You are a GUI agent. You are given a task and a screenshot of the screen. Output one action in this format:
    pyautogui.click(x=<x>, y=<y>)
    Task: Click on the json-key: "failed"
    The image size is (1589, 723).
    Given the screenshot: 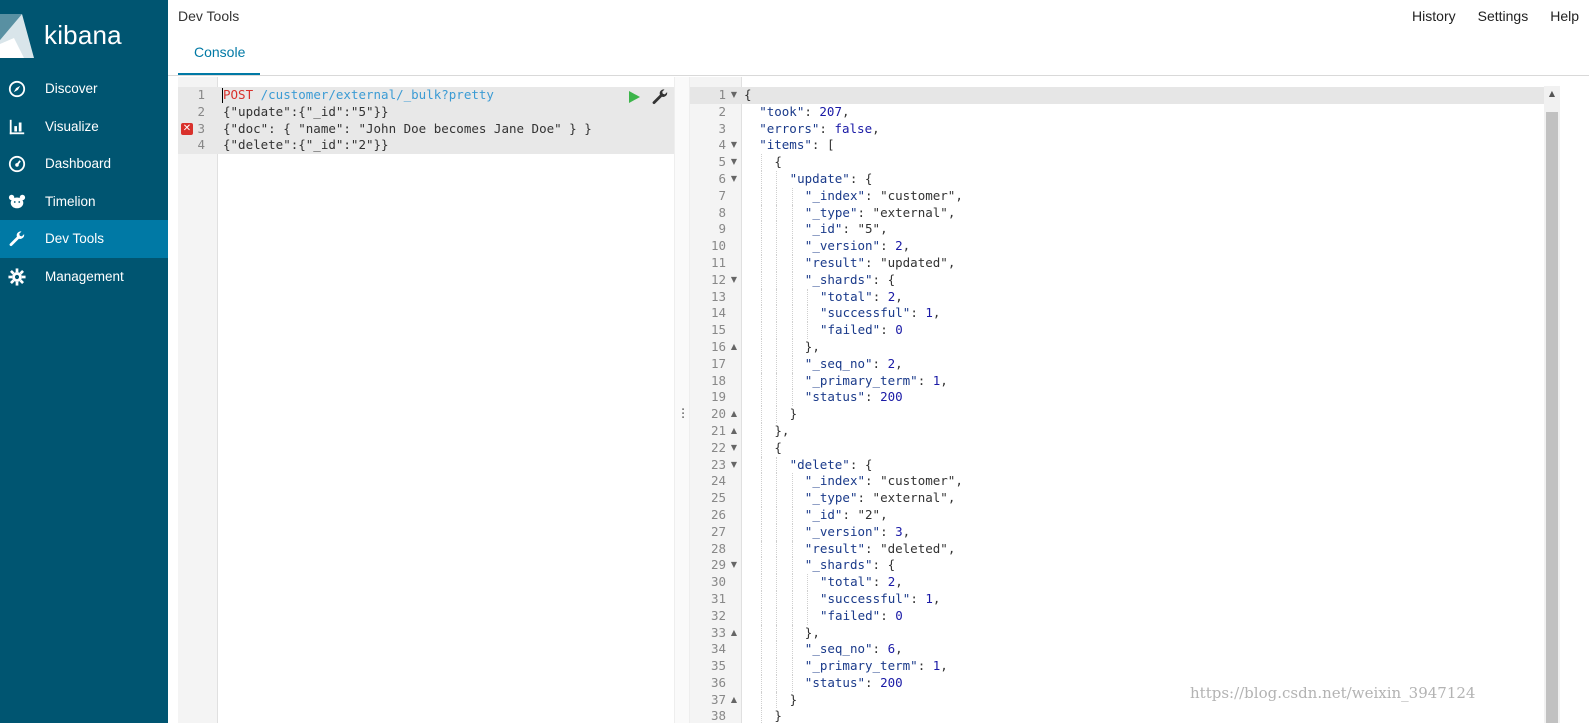 What is the action you would take?
    pyautogui.click(x=850, y=615)
    